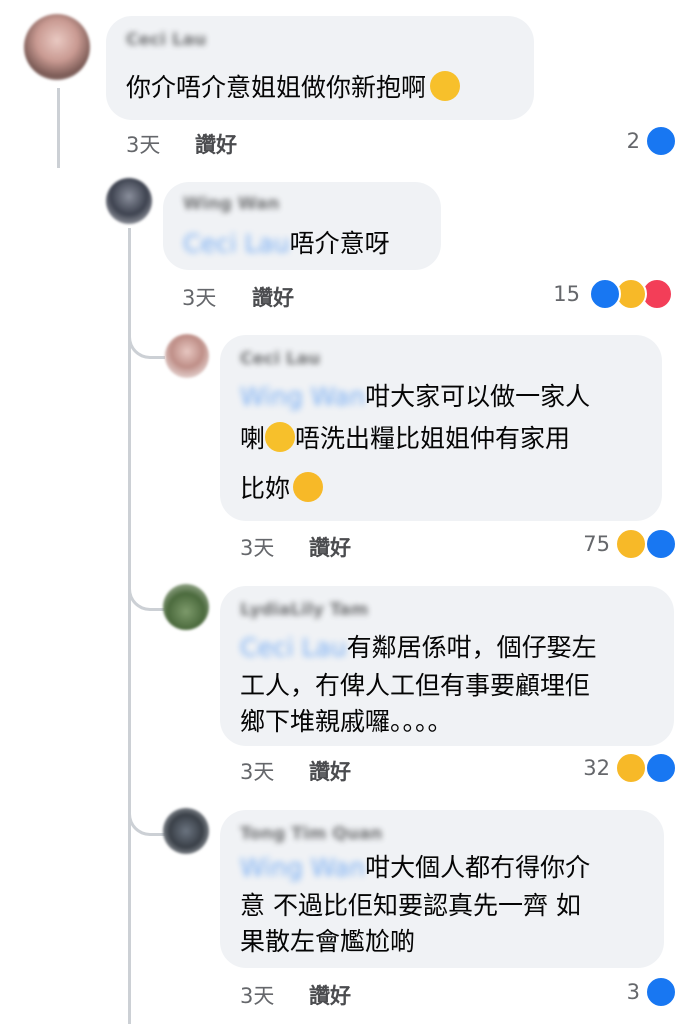 The image size is (697, 1024). Describe the element at coordinates (311, 834) in the screenshot. I see `comment-author: Tong Tim Quan` at that location.